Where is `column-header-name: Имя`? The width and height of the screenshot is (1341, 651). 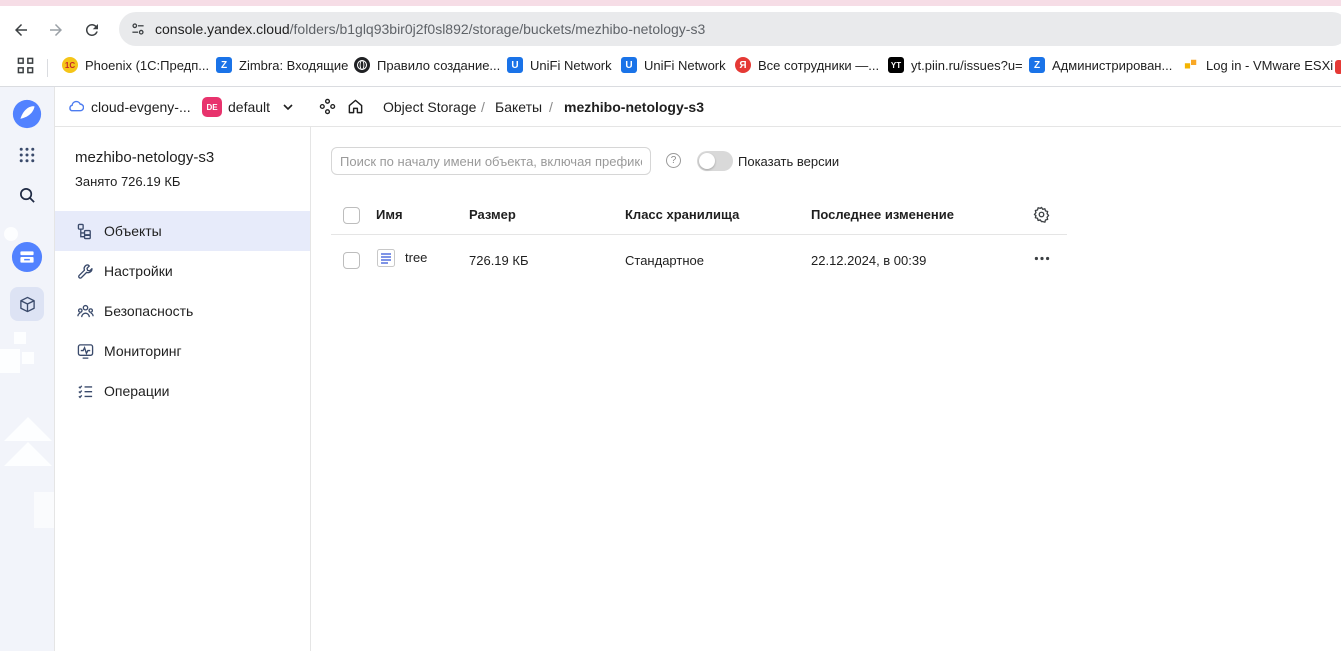
column-header-name: Имя is located at coordinates (389, 214).